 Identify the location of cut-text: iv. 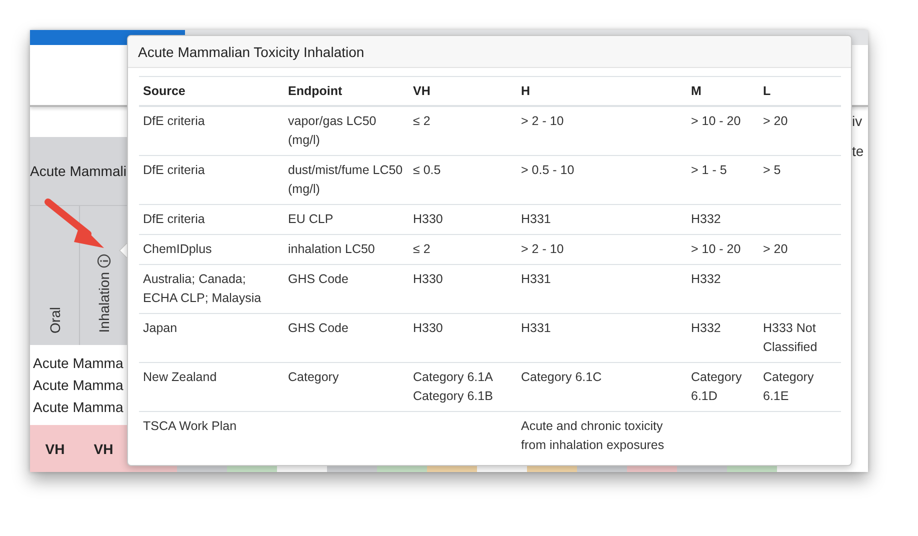
(857, 121).